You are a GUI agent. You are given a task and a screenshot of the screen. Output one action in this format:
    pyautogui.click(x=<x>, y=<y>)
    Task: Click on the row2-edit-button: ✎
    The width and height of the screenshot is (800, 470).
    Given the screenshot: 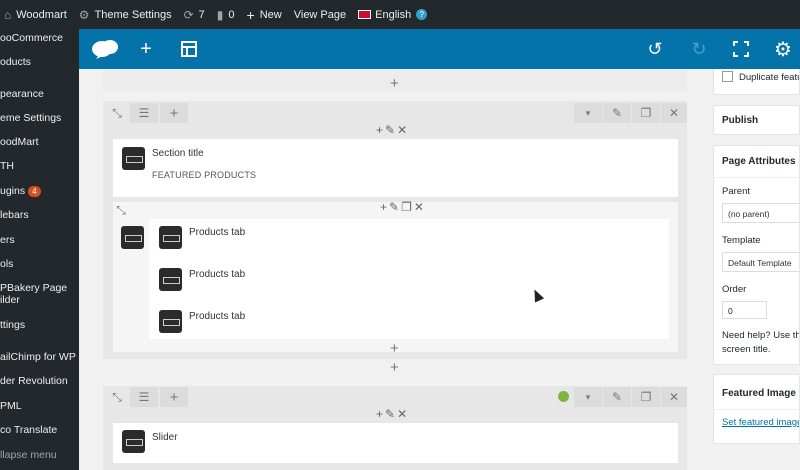 What is the action you would take?
    pyautogui.click(x=617, y=397)
    